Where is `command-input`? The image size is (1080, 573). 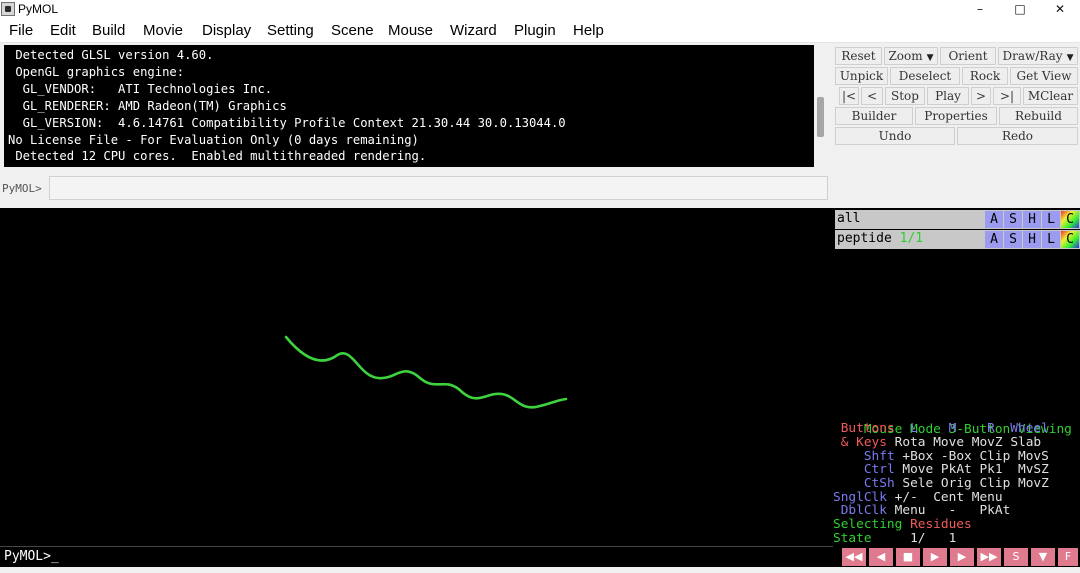
command-input is located at coordinates (438, 188).